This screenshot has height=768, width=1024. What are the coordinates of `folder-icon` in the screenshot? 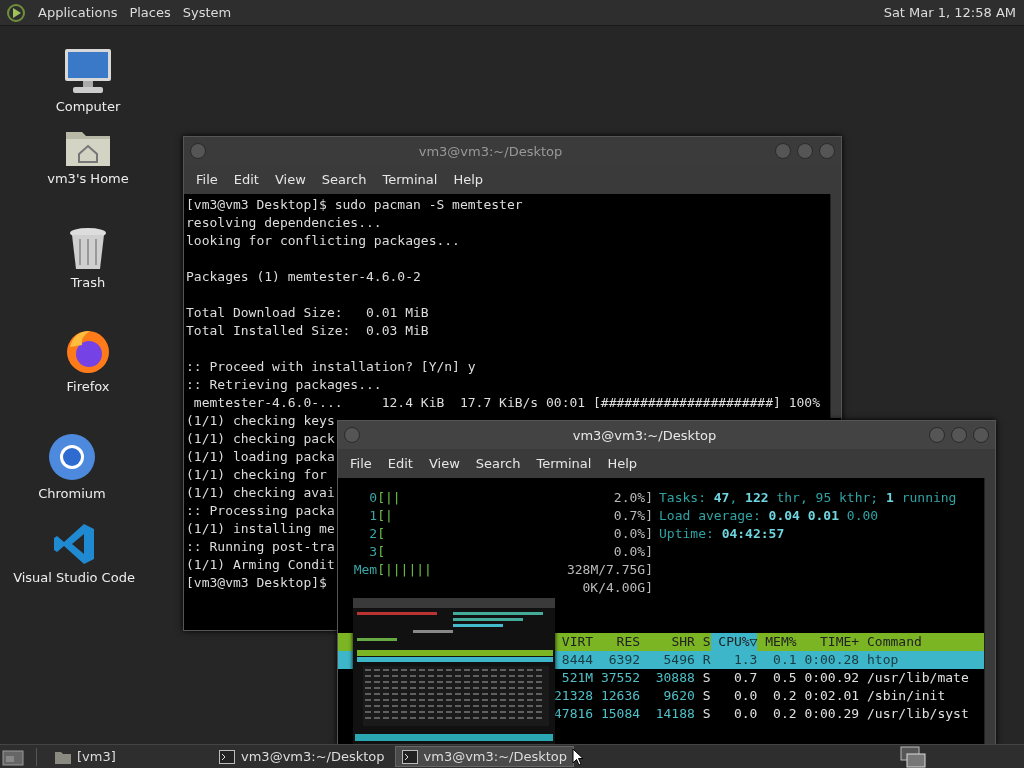 It's located at (63, 756).